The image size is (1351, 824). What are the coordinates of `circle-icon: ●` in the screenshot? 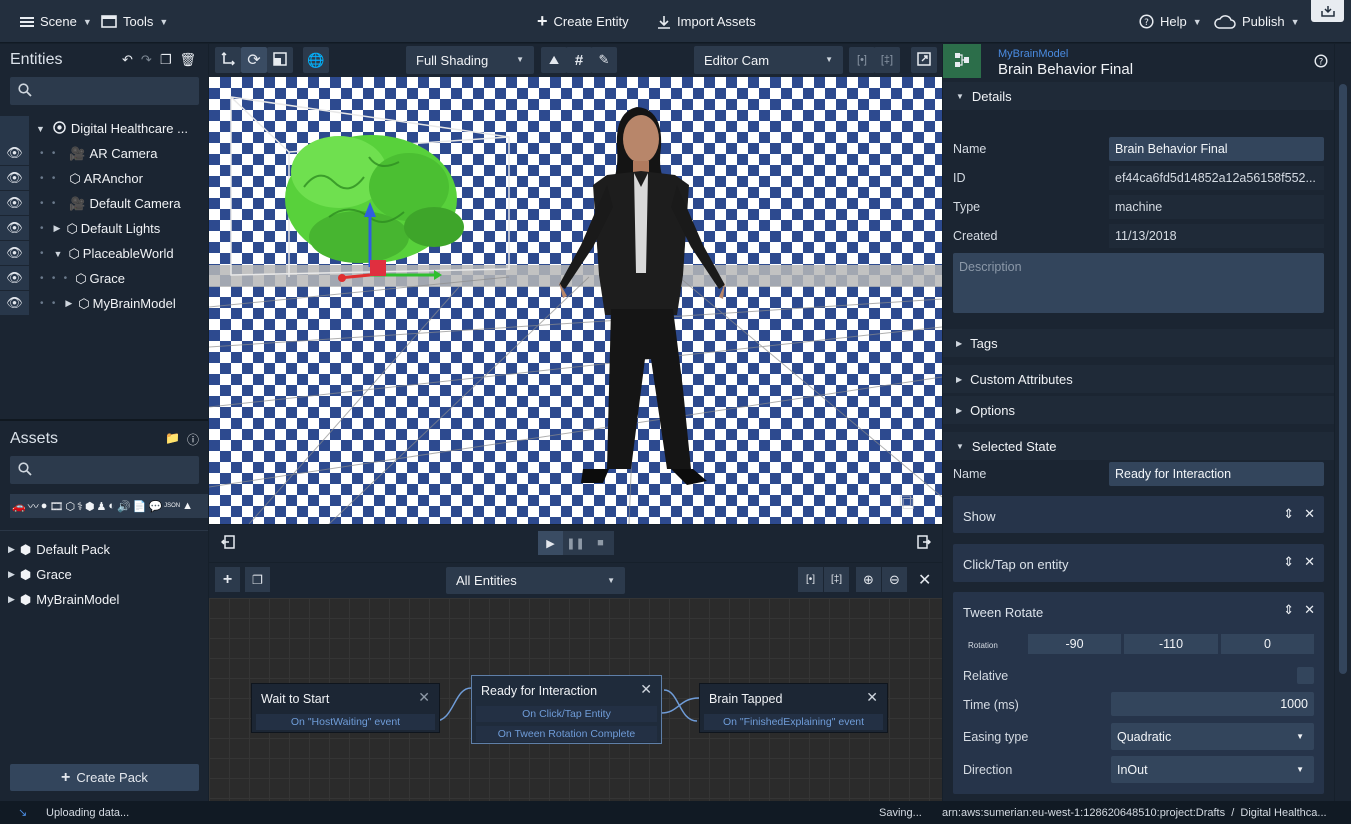 It's located at (44, 506).